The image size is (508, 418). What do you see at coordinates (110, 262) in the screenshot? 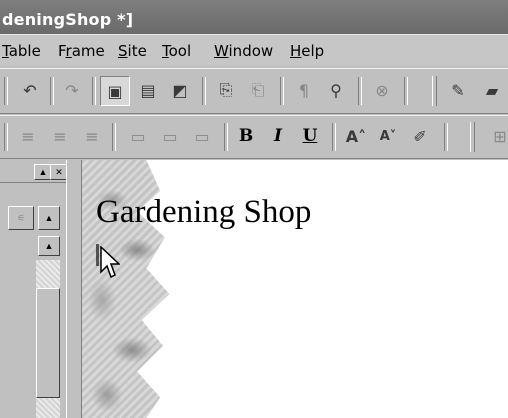
I see `mouse-cursor-icon` at bounding box center [110, 262].